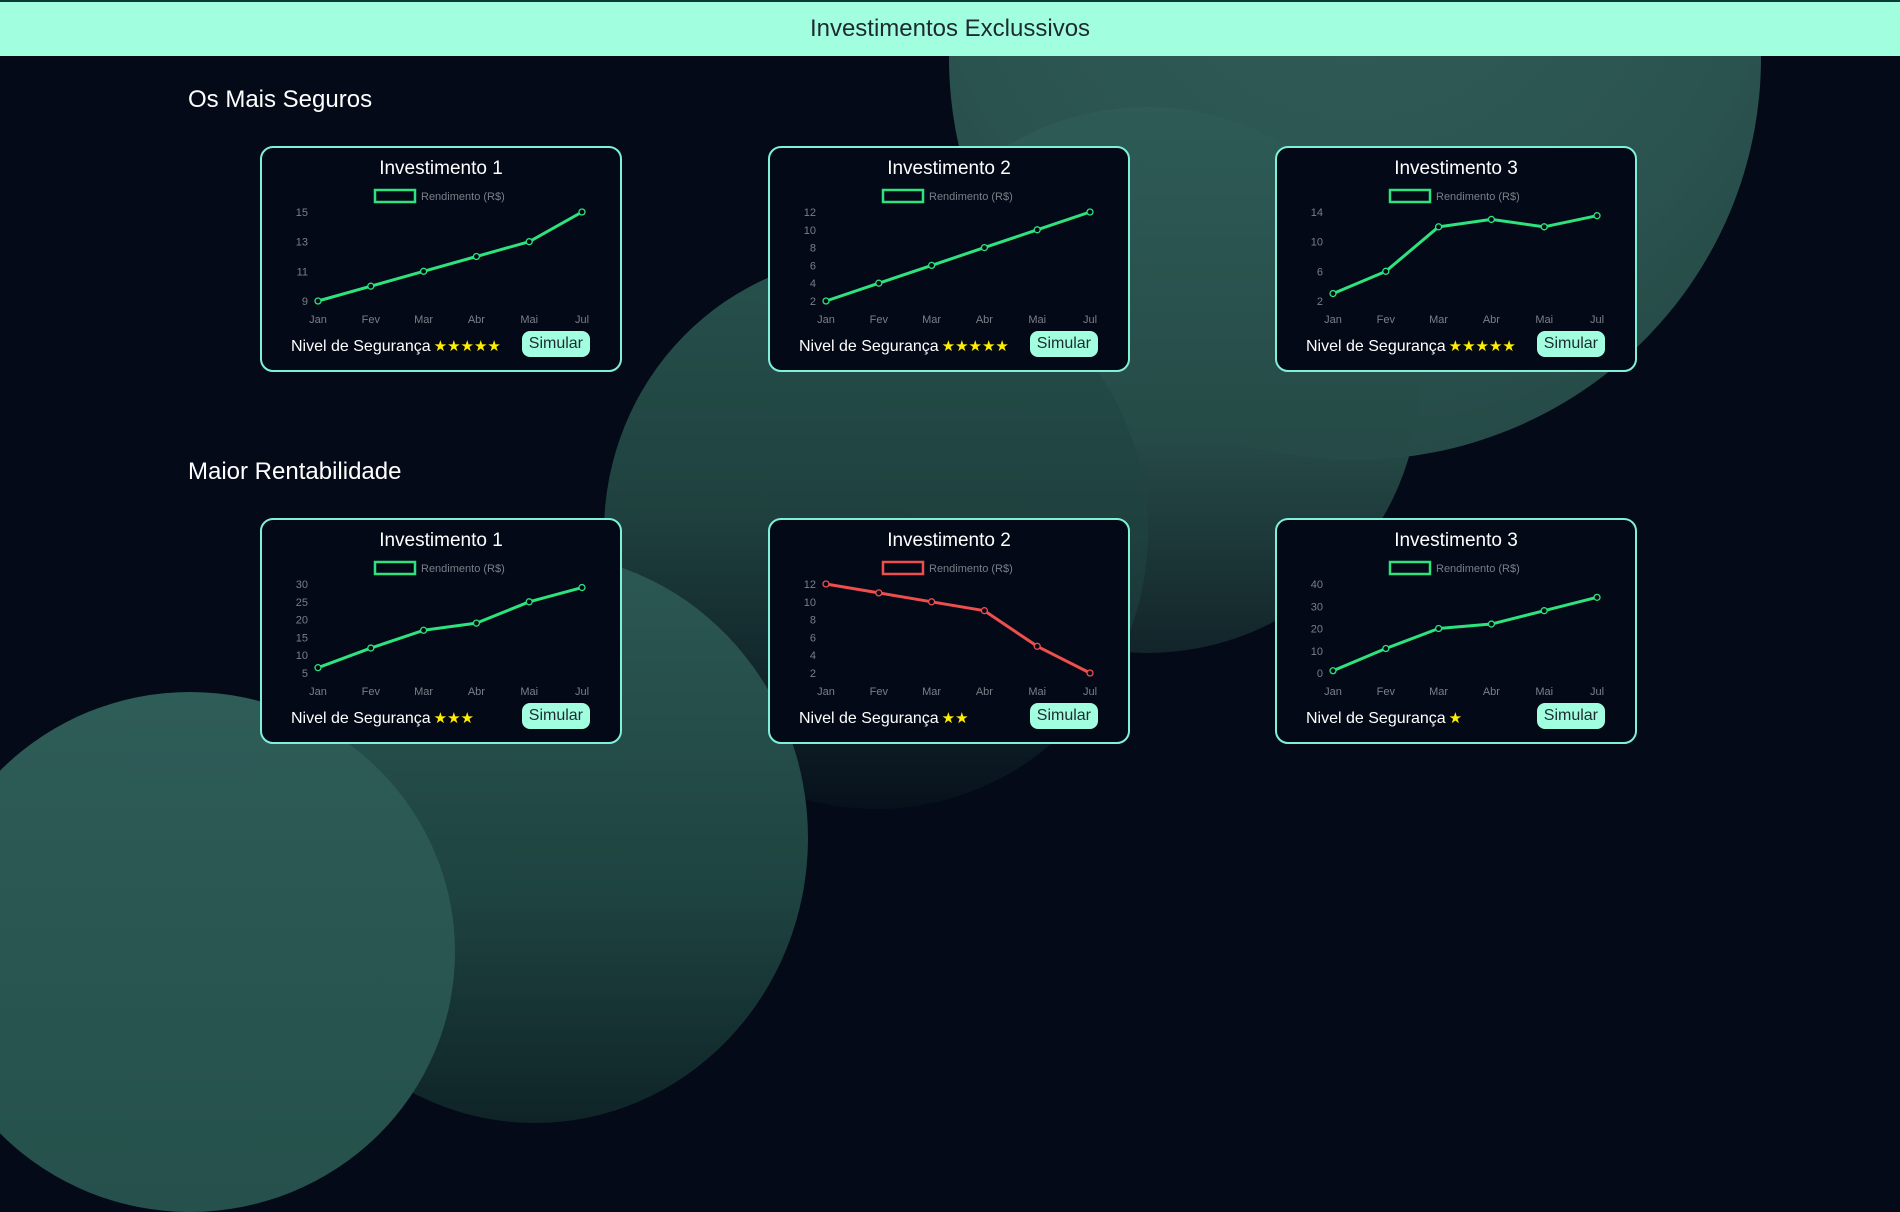  What do you see at coordinates (1320, 674) in the screenshot?
I see `y-tick-label: 0` at bounding box center [1320, 674].